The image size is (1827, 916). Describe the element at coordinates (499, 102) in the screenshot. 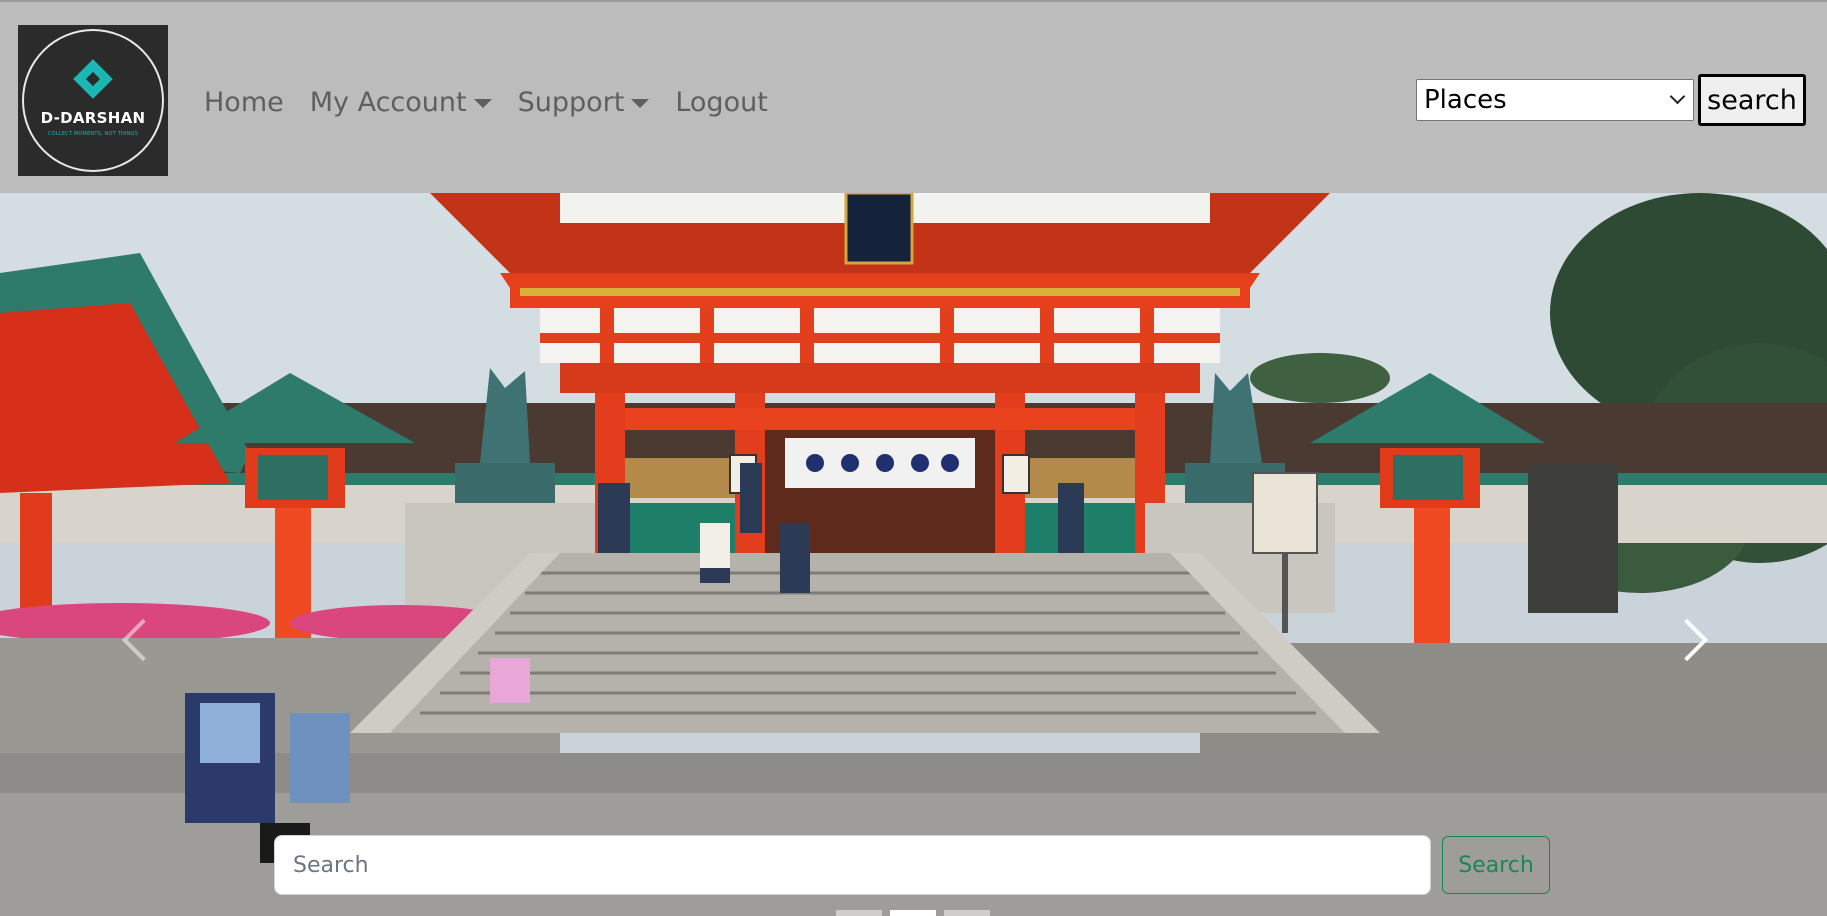

I see `nav-links: Home My Account Support Logout` at that location.